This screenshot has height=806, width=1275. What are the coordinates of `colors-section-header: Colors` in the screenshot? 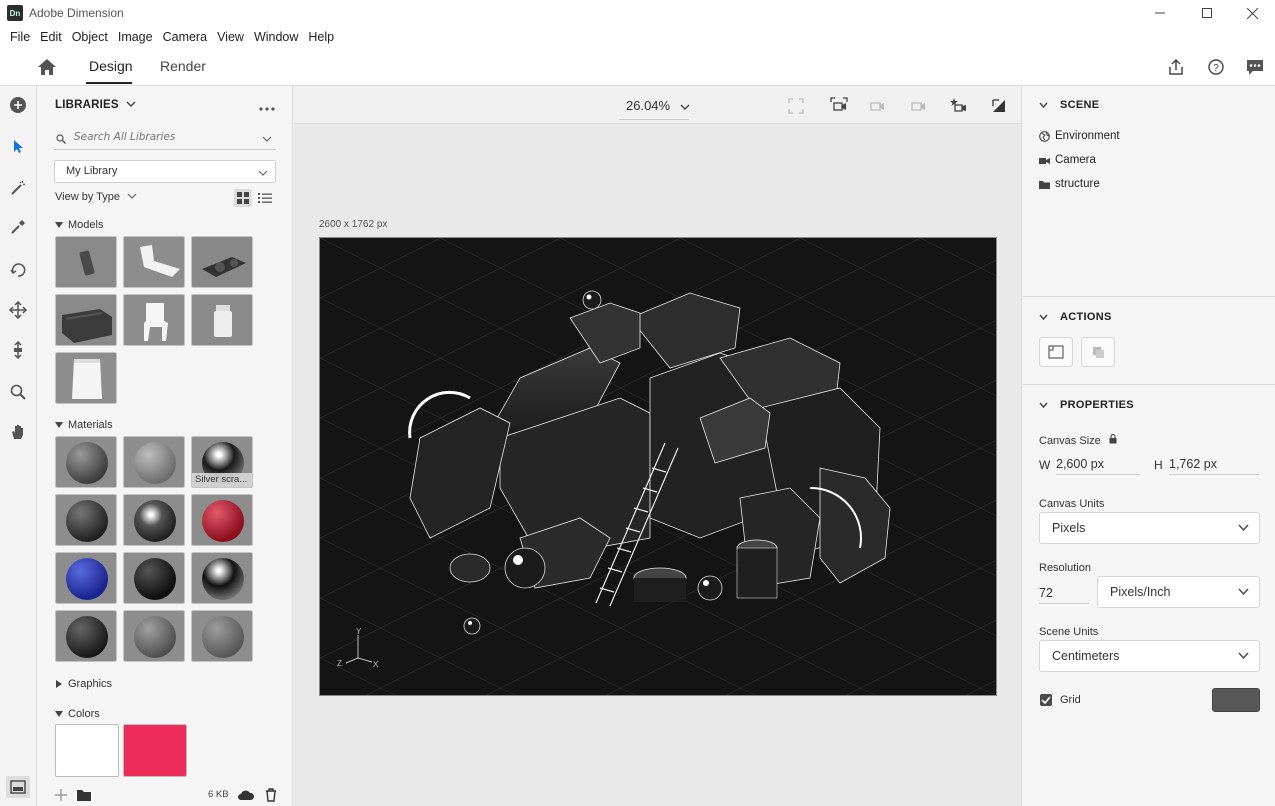 It's located at (77, 714).